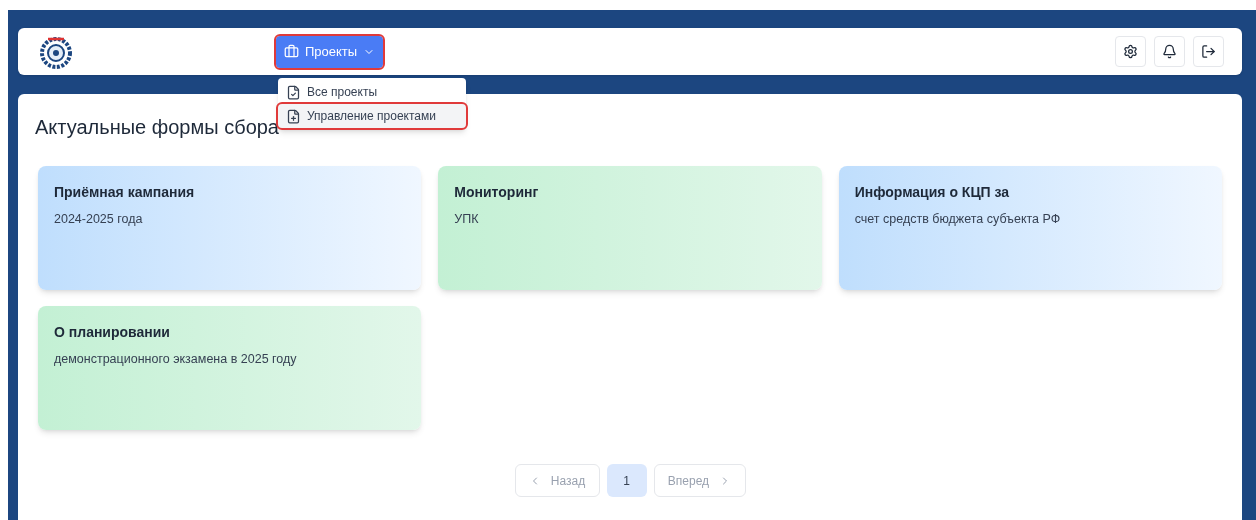 The height and width of the screenshot is (520, 1256). What do you see at coordinates (293, 116) in the screenshot?
I see `file-plus-icon` at bounding box center [293, 116].